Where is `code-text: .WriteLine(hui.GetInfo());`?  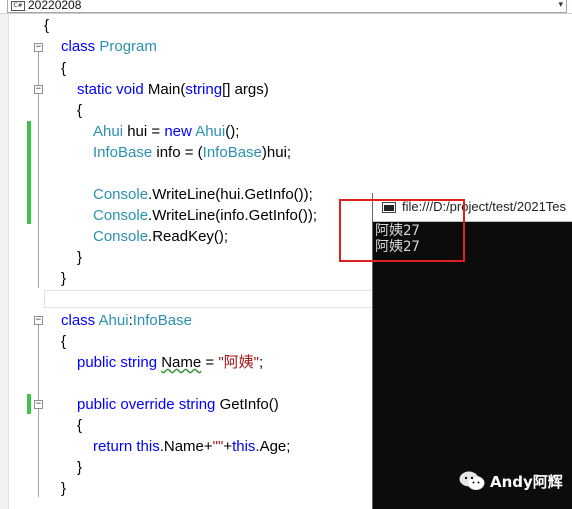
code-text: .WriteLine(hui.GetInfo()); is located at coordinates (230, 194).